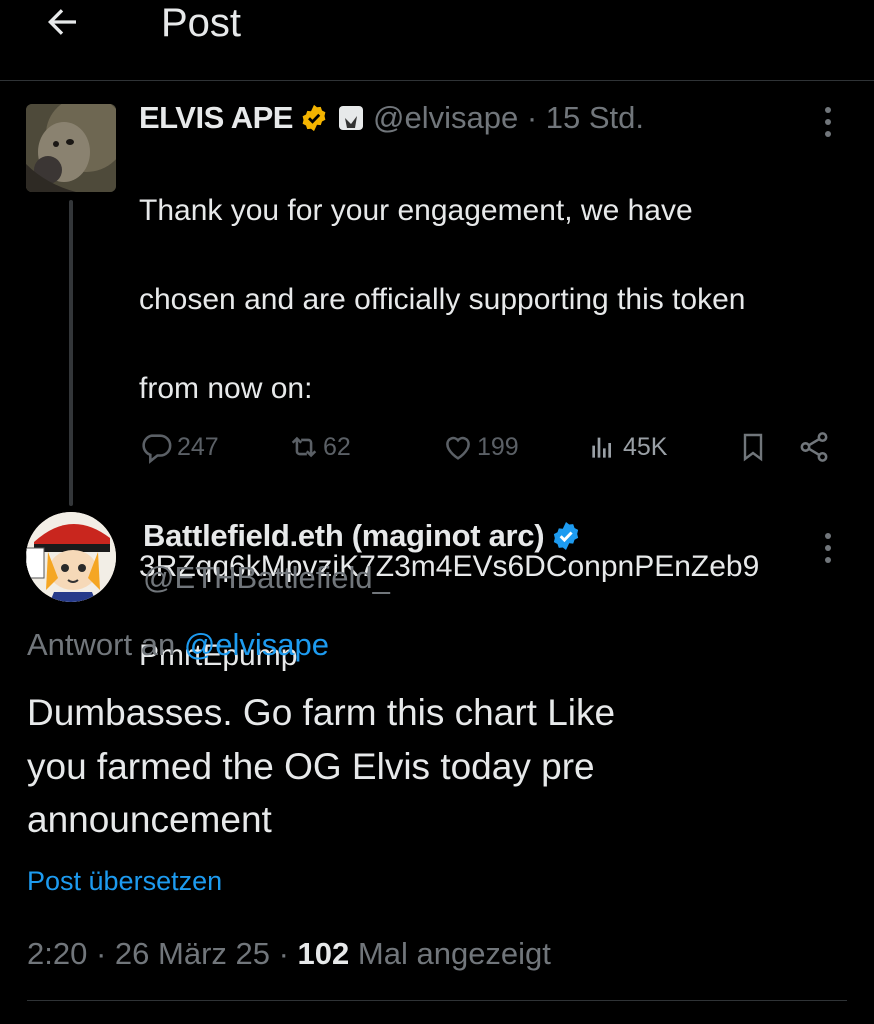 Image resolution: width=874 pixels, height=1024 pixels. I want to click on cartoon-avatar-image, so click(71, 557).